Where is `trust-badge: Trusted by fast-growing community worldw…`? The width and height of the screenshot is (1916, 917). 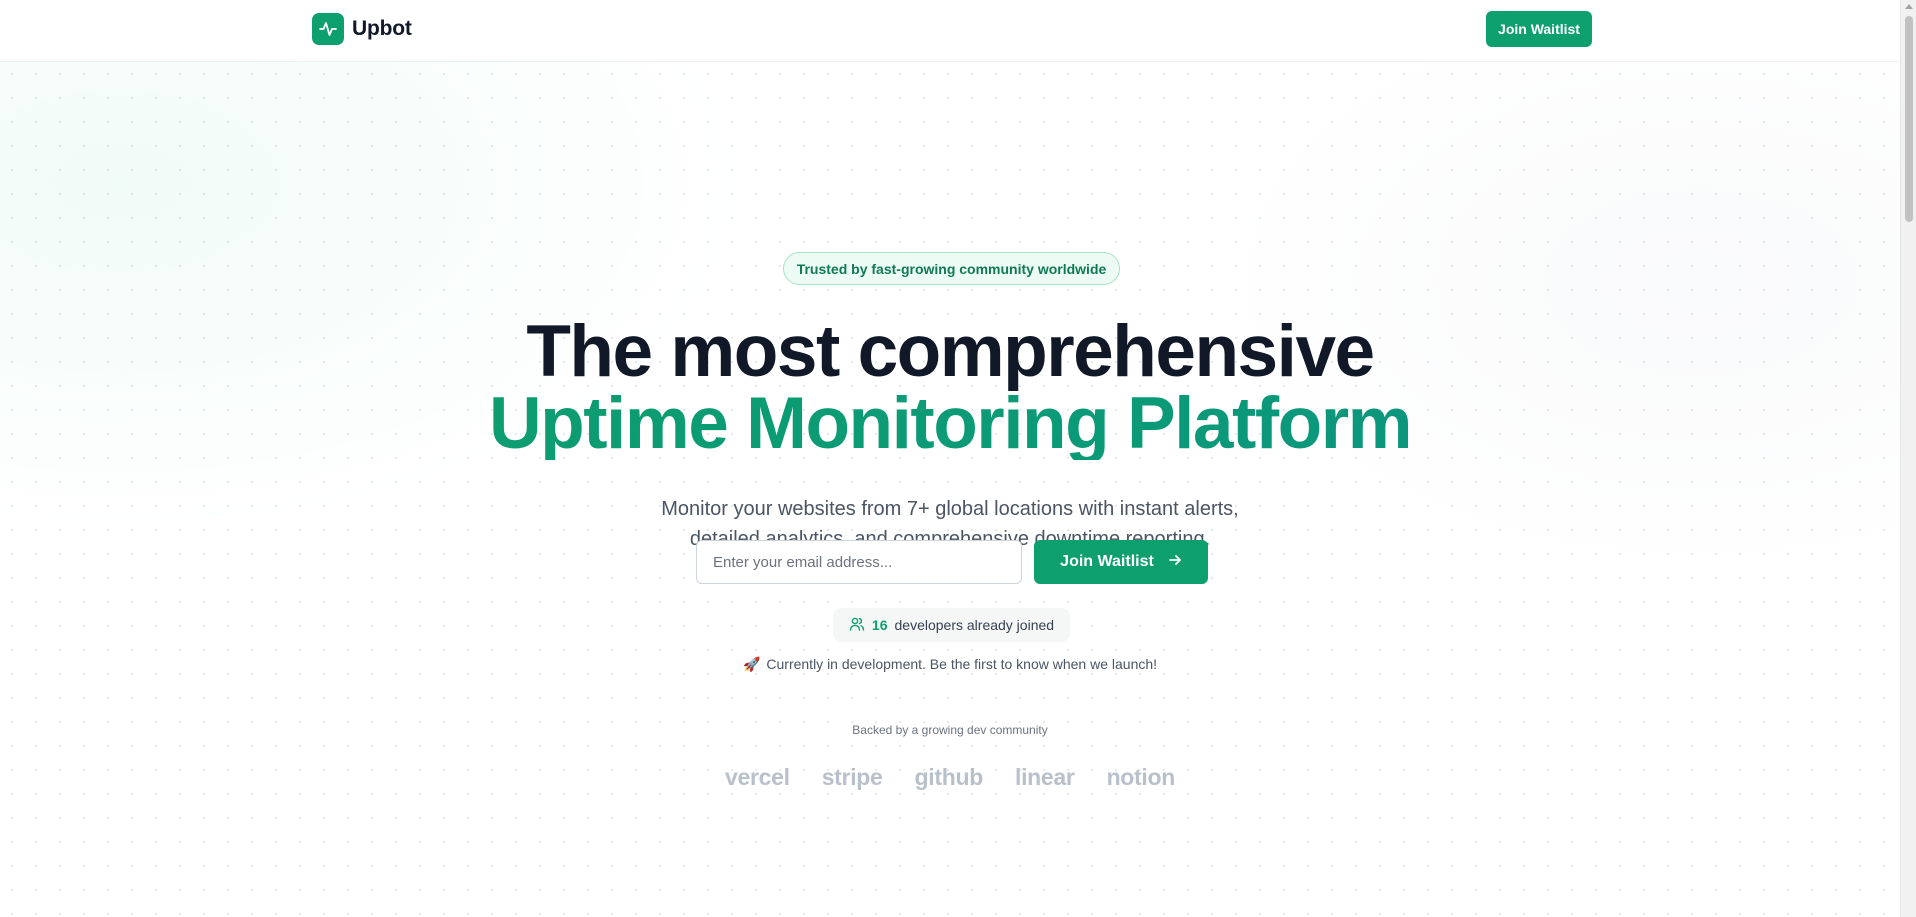
trust-badge: Trusted by fast-growing community worldw… is located at coordinates (951, 268).